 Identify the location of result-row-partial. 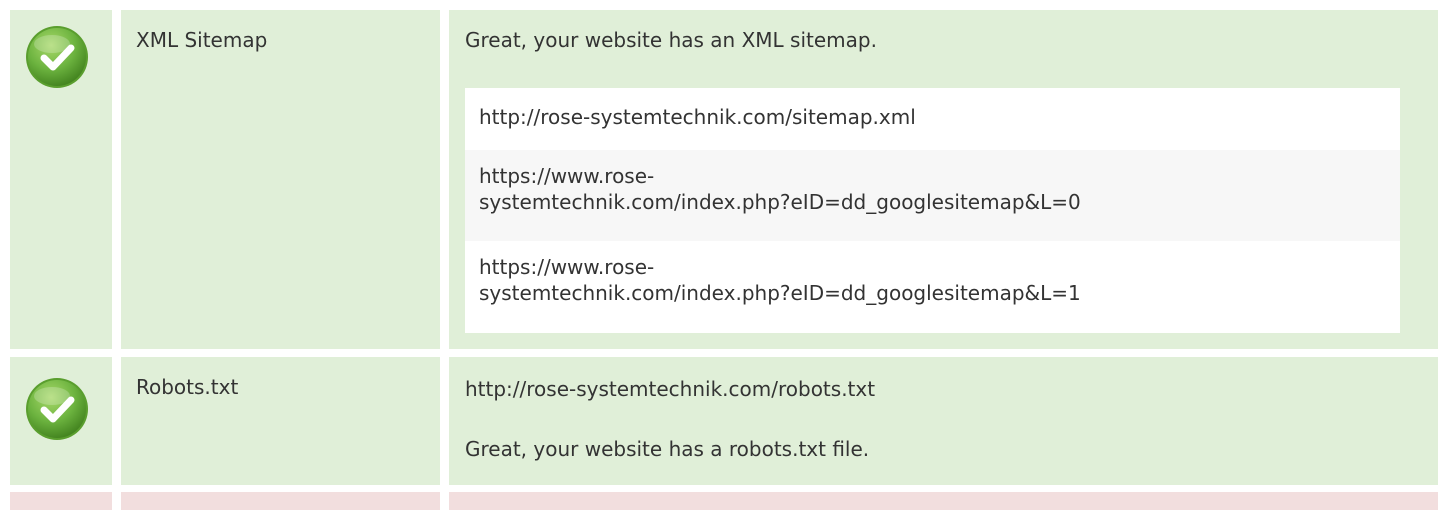
(724, 501).